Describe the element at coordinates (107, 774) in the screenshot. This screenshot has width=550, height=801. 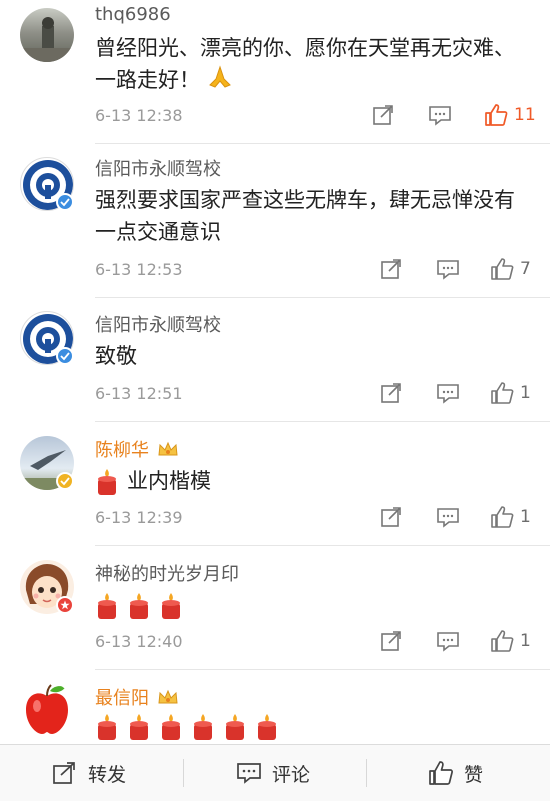
I see `repost-label: 转发` at that location.